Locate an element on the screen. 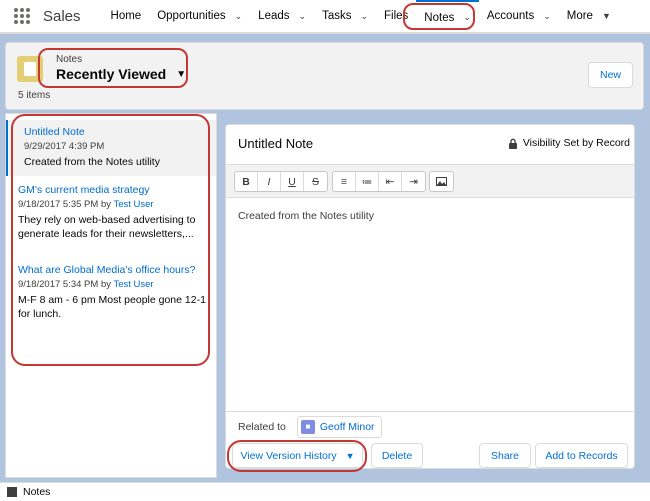  object-label: Notes is located at coordinates (69, 59).